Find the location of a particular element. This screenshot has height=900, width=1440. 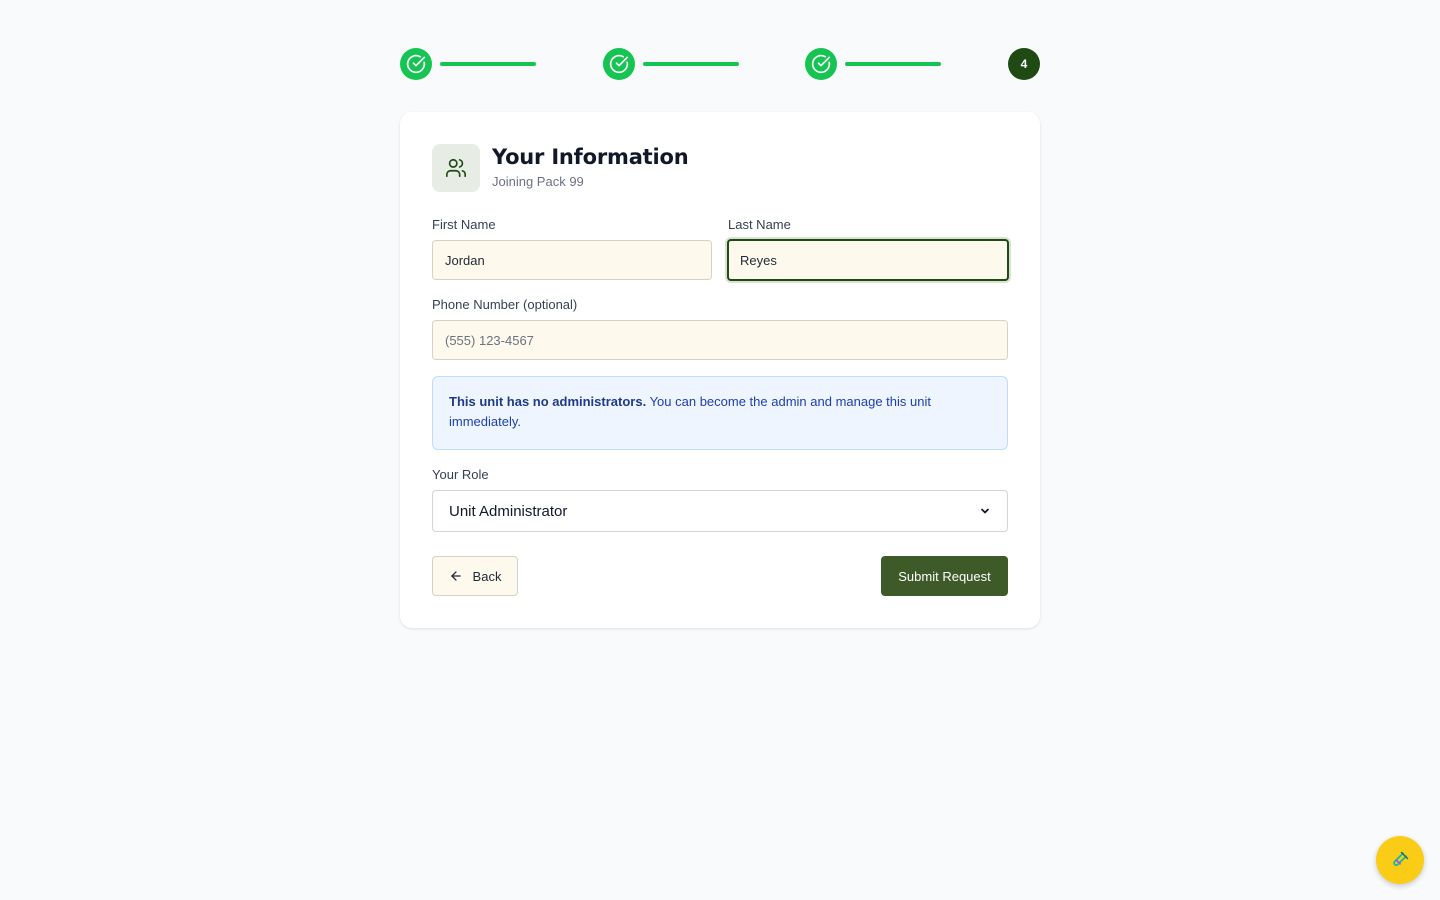

phone-input is located at coordinates (720, 340).